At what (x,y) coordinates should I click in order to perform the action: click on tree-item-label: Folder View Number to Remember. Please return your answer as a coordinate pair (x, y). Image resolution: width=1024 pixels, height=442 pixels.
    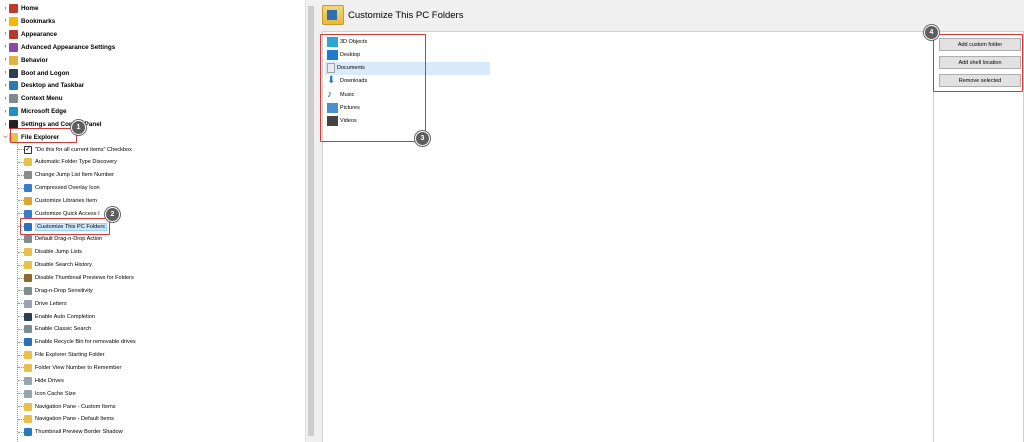
    Looking at the image, I should click on (78, 367).